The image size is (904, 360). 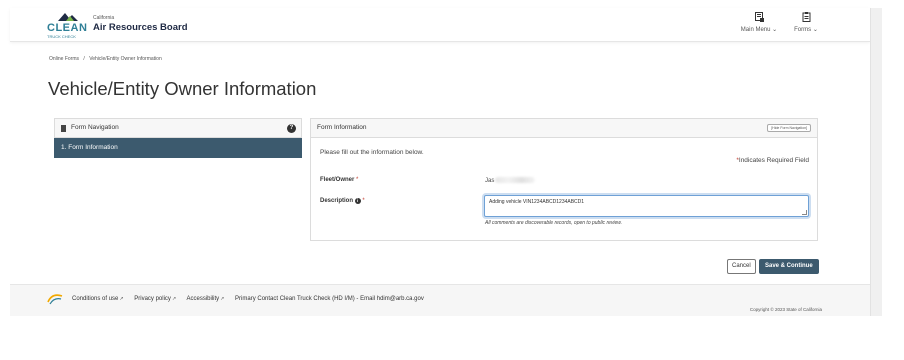 I want to click on form-card-header: Form Information [Hide Form Navigation], so click(x=564, y=128).